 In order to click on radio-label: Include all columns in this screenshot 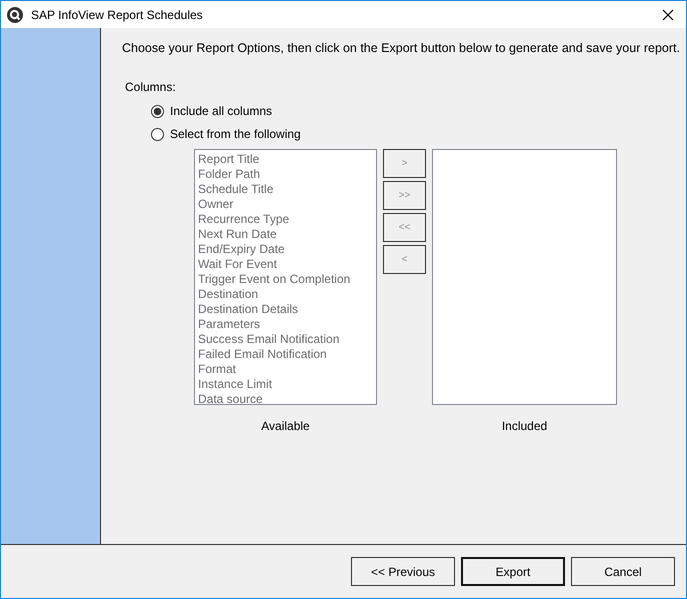, I will do `click(221, 111)`.